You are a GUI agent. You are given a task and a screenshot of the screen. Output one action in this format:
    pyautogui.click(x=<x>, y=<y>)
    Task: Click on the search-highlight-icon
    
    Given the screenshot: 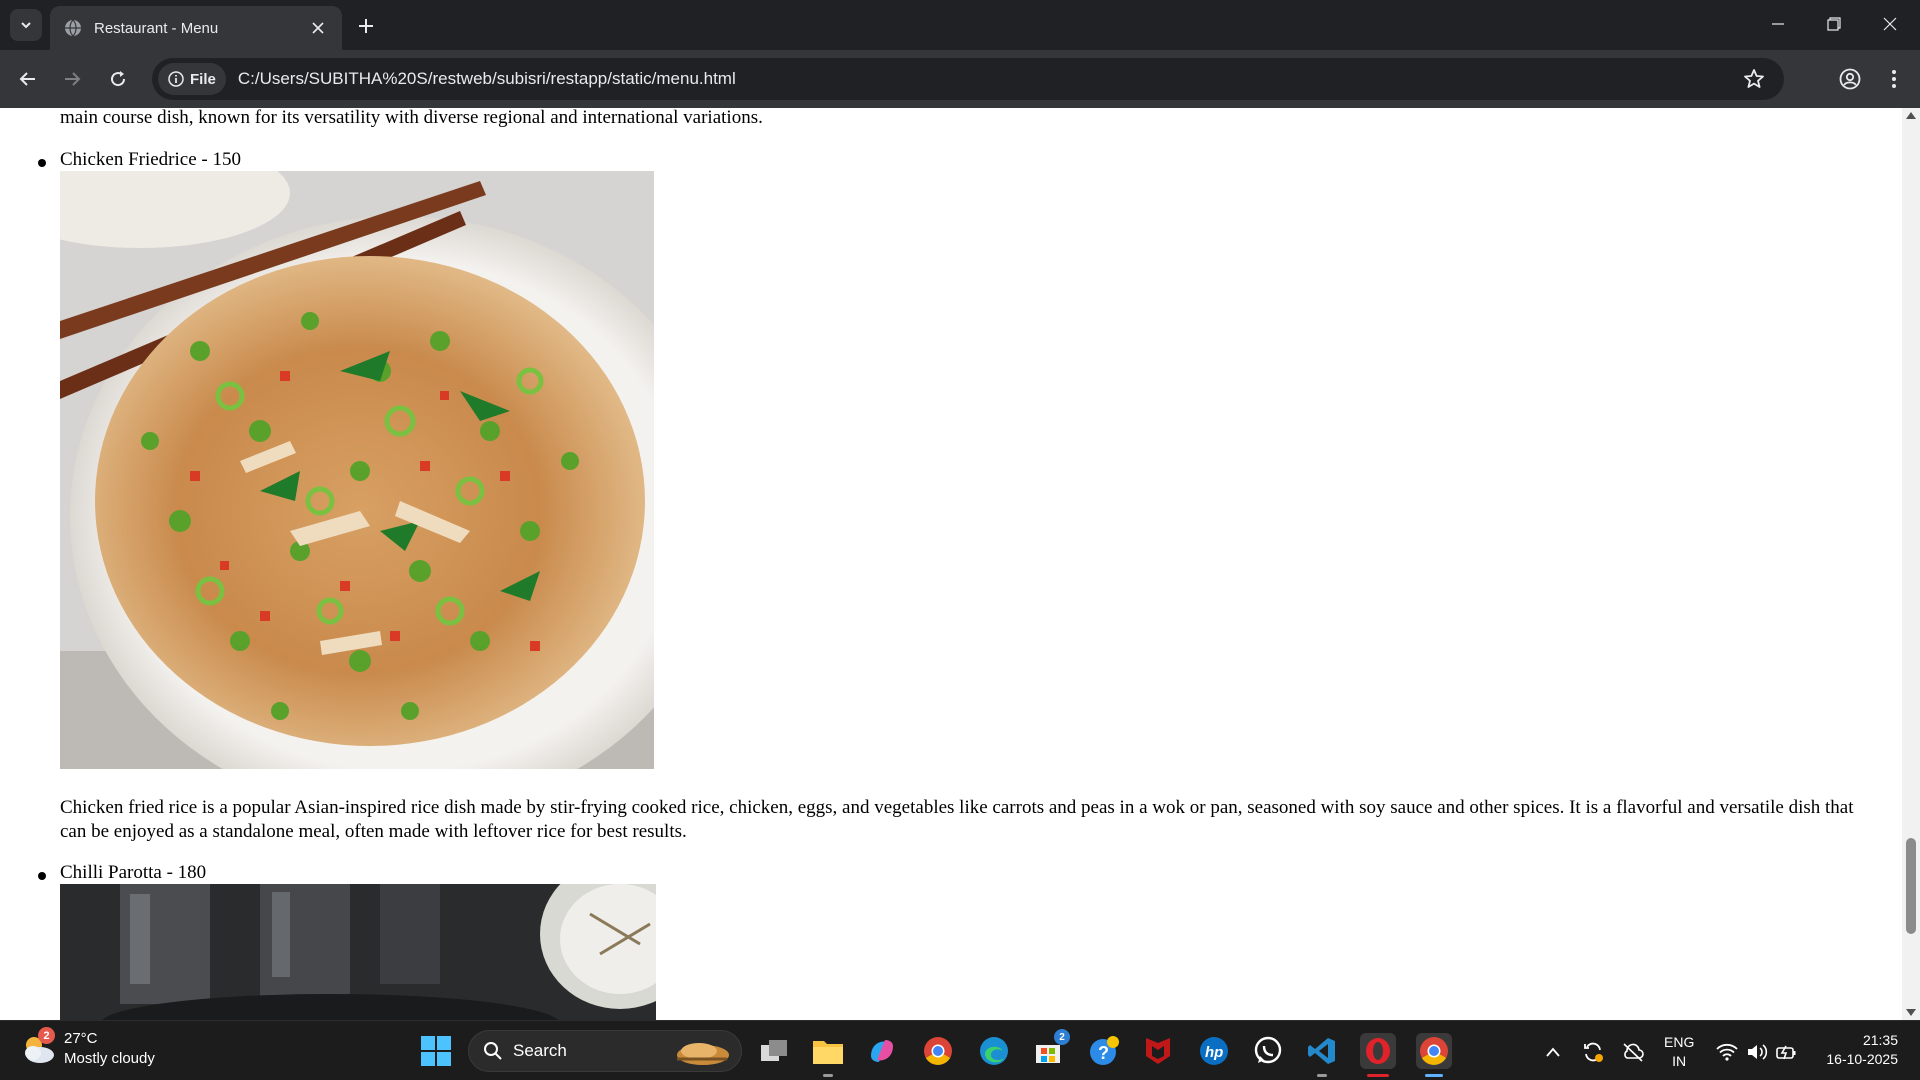 What is the action you would take?
    pyautogui.click(x=703, y=1054)
    